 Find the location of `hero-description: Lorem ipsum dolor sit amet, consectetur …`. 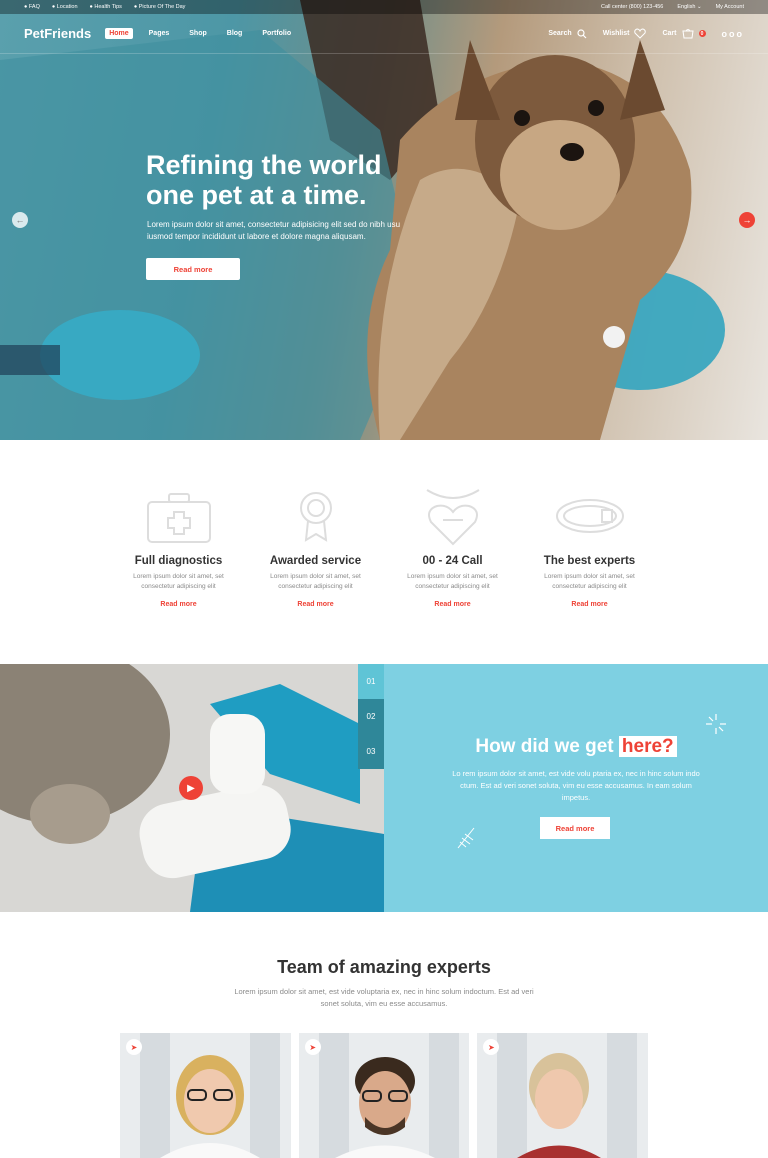

hero-description: Lorem ipsum dolor sit amet, consectetur … is located at coordinates (274, 230).